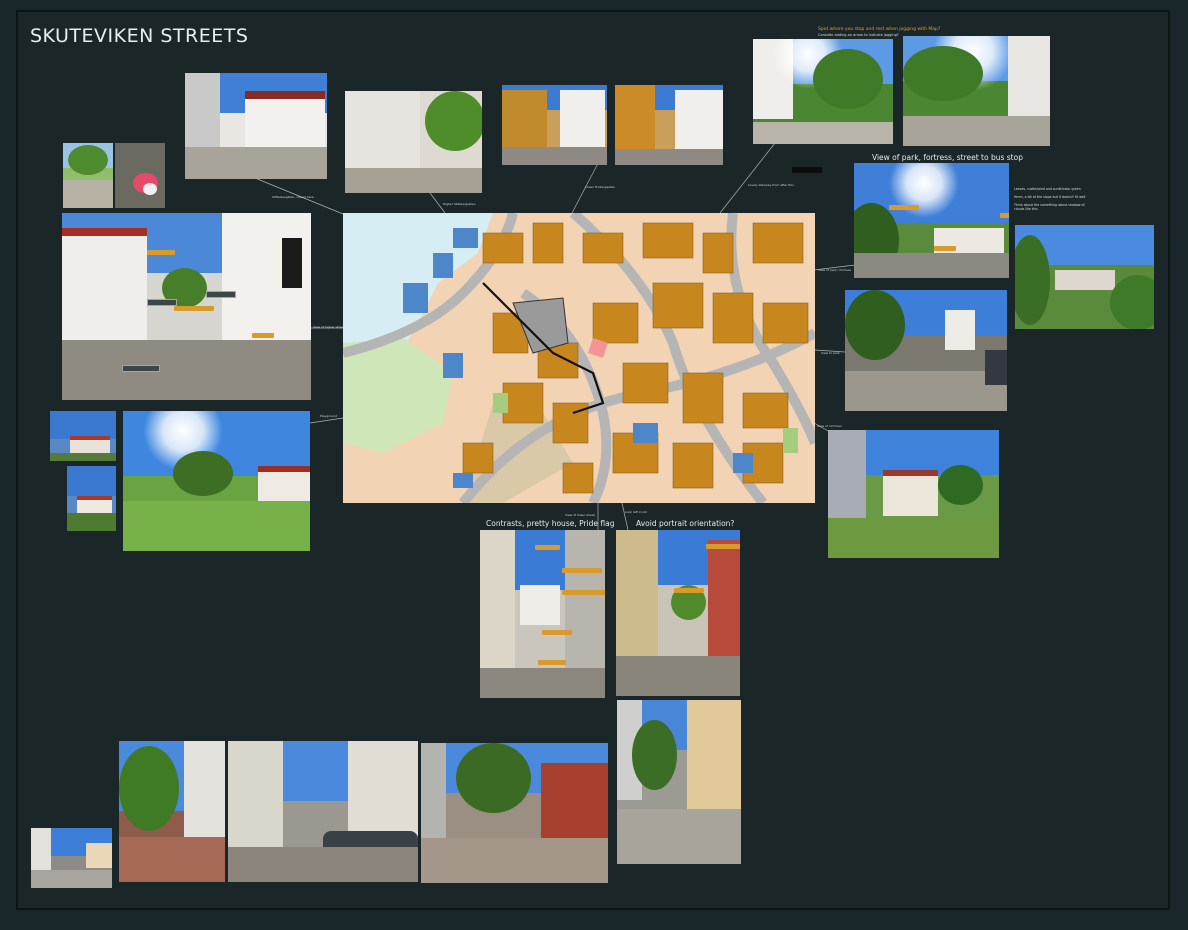  What do you see at coordinates (514, 813) in the screenshot?
I see `photo-red-houses-street` at bounding box center [514, 813].